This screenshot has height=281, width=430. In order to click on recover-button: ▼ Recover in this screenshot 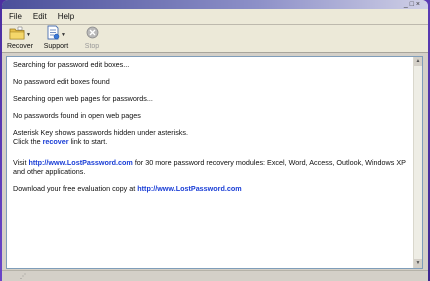, I will do `click(20, 38)`.